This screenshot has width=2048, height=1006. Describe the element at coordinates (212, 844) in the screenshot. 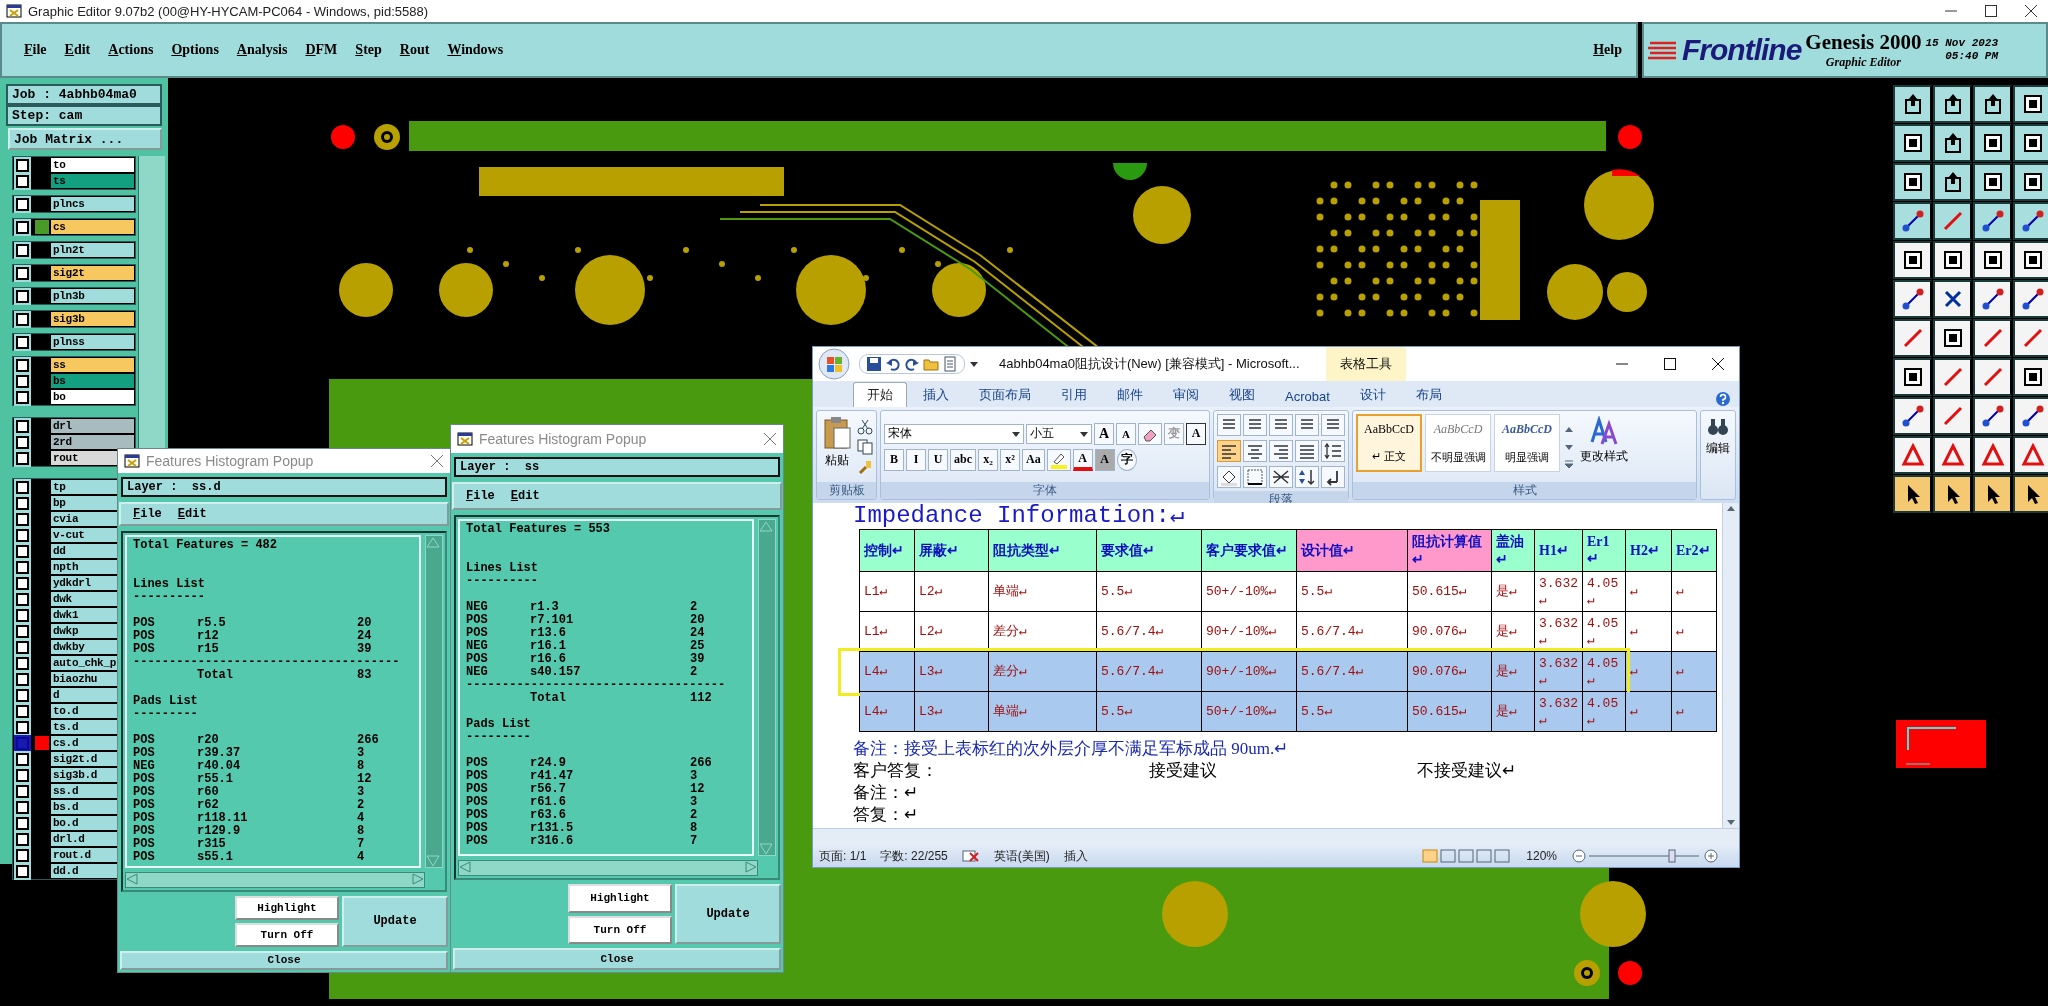

I see `symbol-text: r315` at that location.